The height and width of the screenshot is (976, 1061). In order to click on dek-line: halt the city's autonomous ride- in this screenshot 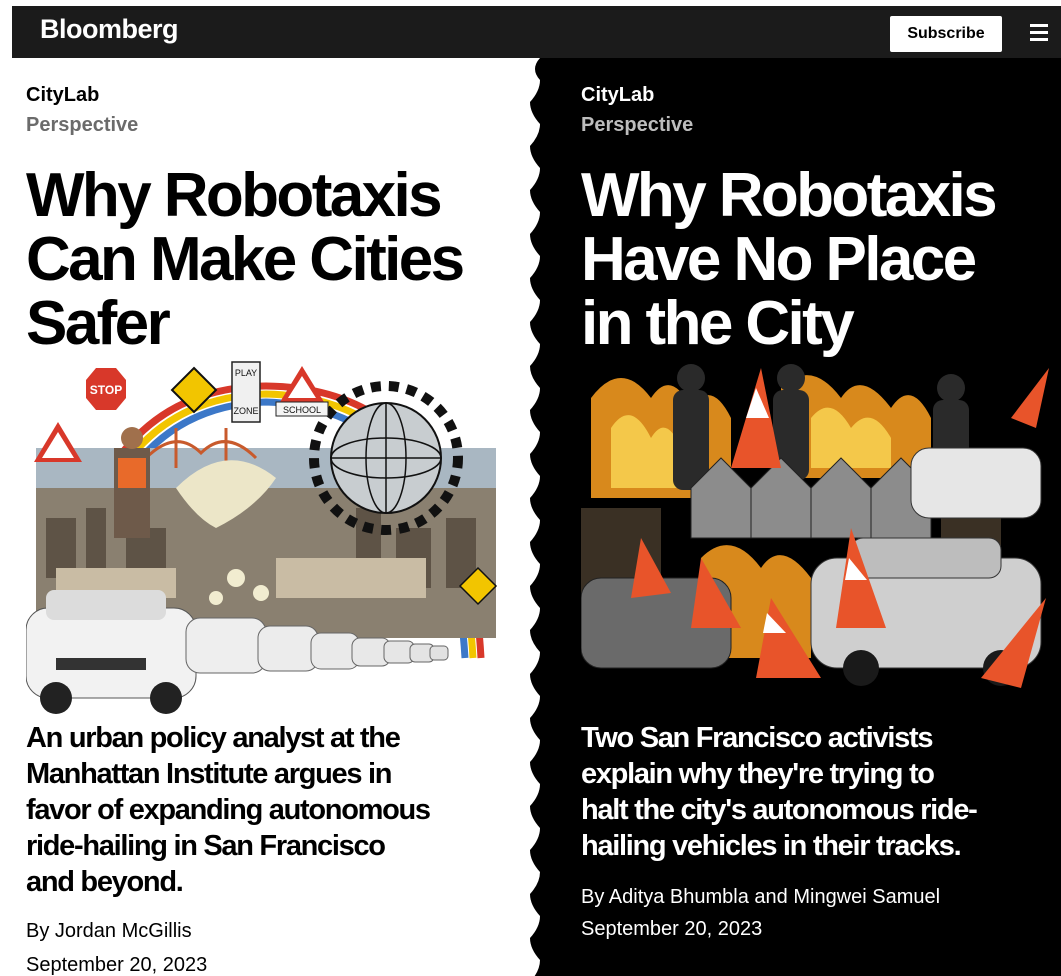, I will do `click(779, 810)`.